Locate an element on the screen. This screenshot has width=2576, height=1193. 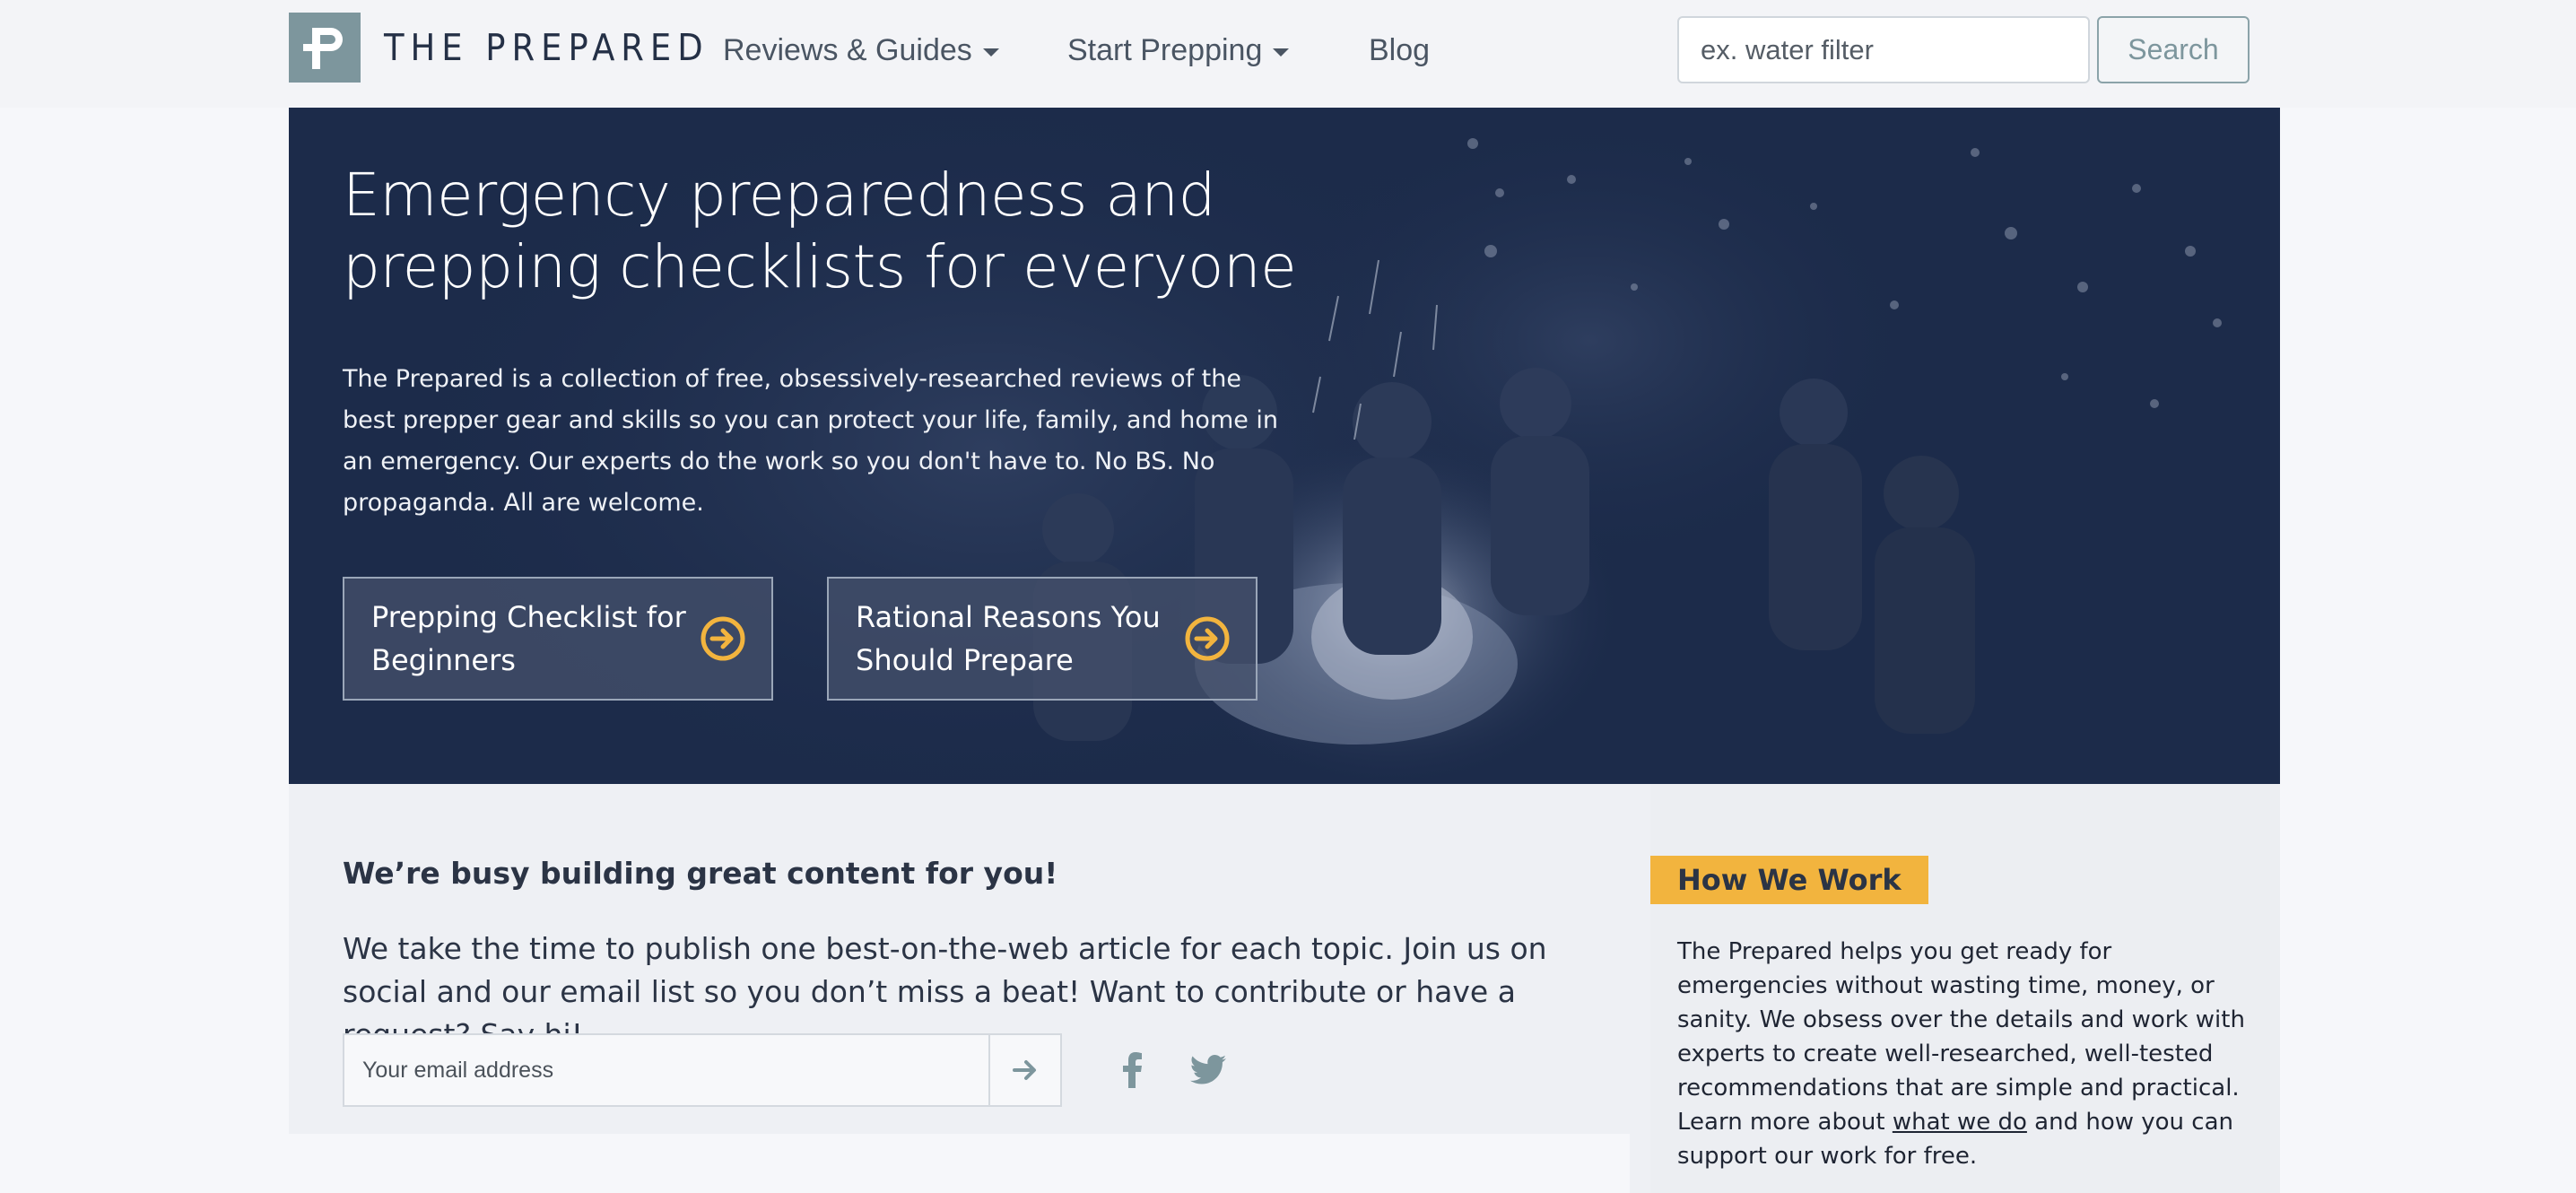
email-field is located at coordinates (666, 1070).